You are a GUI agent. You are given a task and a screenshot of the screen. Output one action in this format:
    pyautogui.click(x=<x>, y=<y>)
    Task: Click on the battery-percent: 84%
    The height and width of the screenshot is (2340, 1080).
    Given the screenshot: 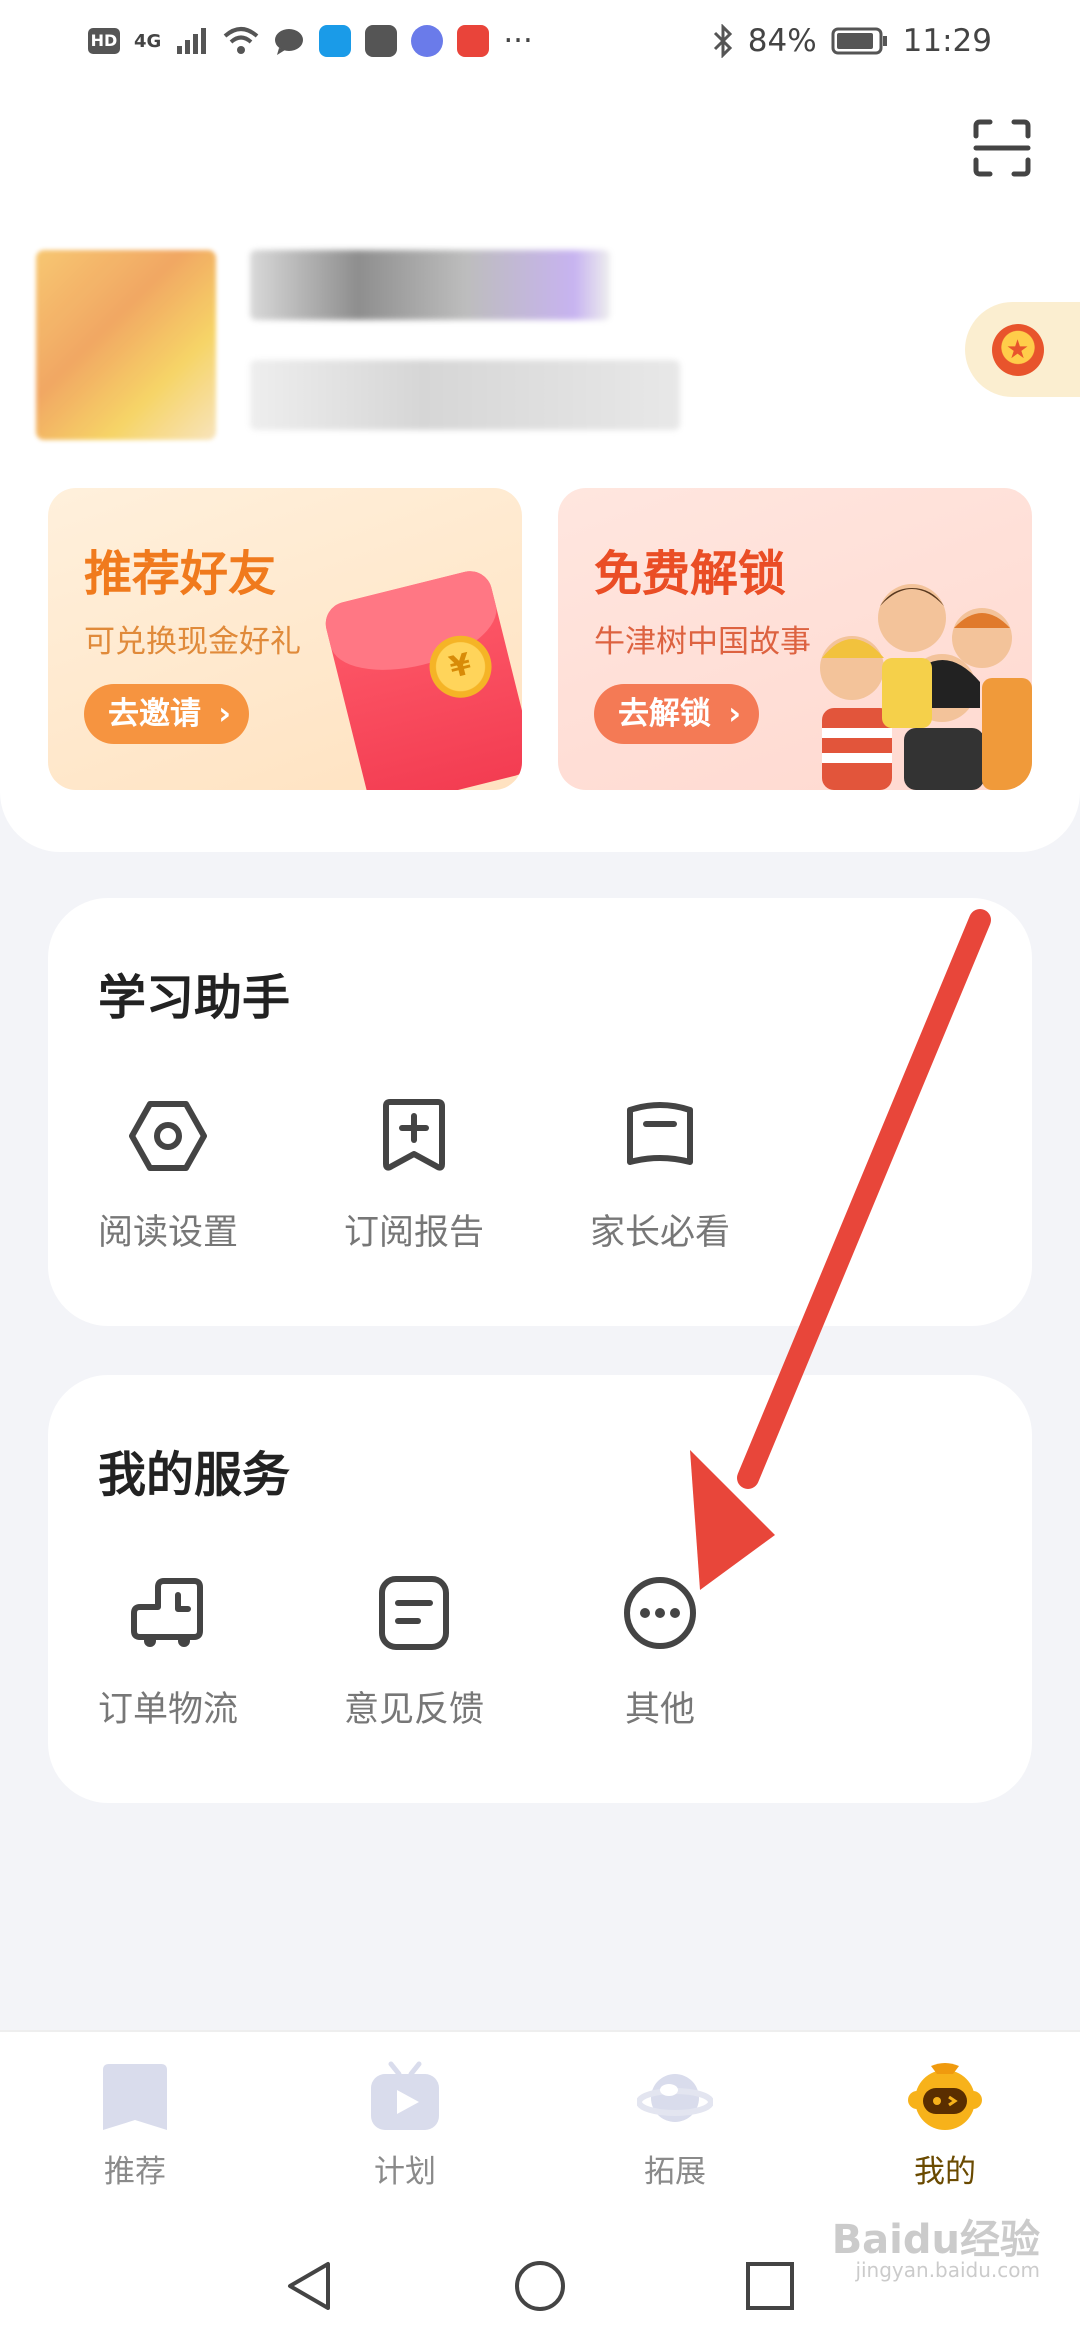 What is the action you would take?
    pyautogui.click(x=782, y=41)
    